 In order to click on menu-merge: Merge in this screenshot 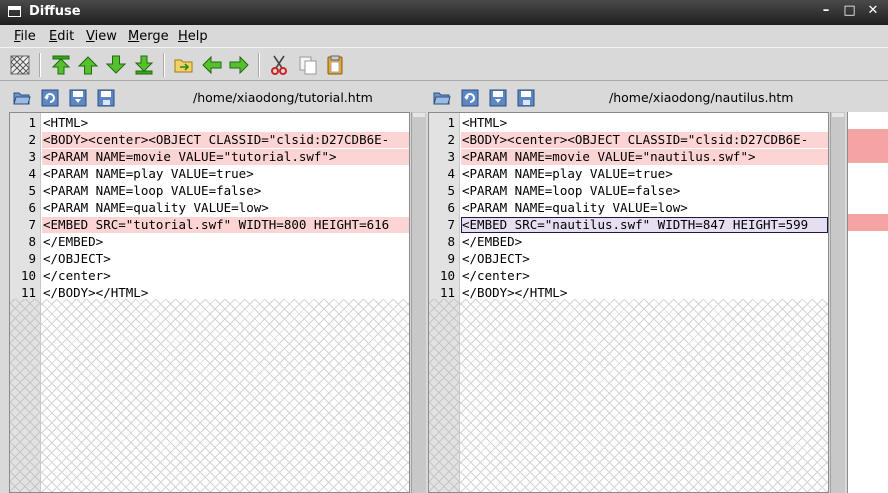, I will do `click(148, 36)`.